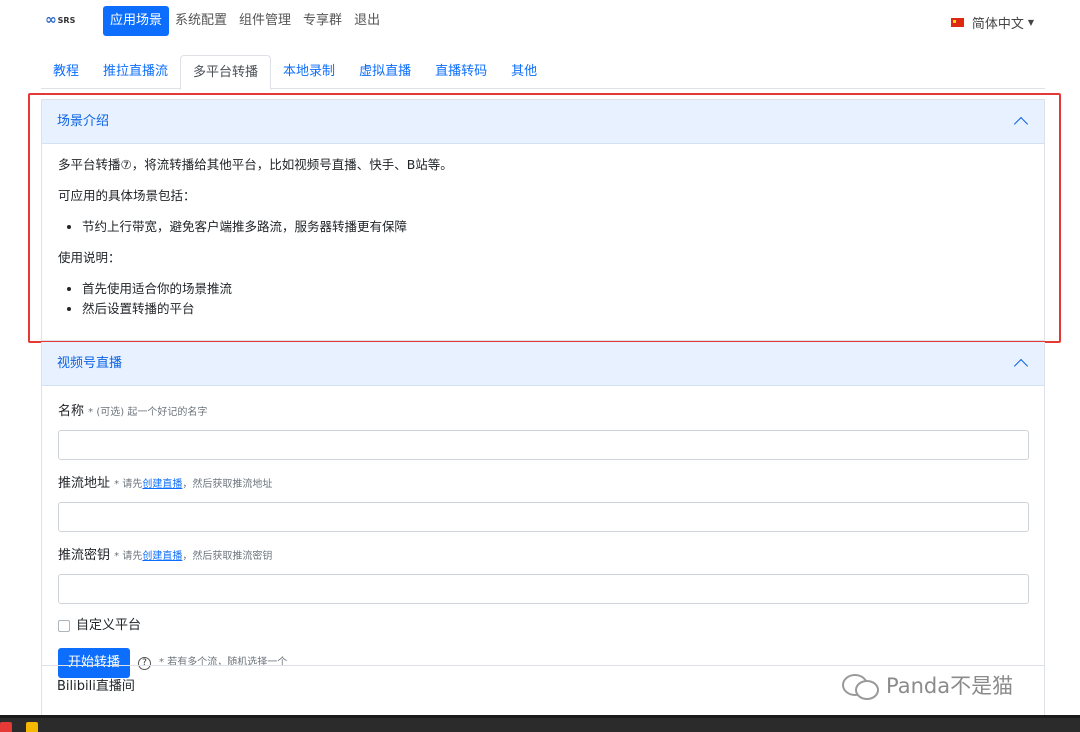  I want to click on chevron-up-icon, so click(1021, 366).